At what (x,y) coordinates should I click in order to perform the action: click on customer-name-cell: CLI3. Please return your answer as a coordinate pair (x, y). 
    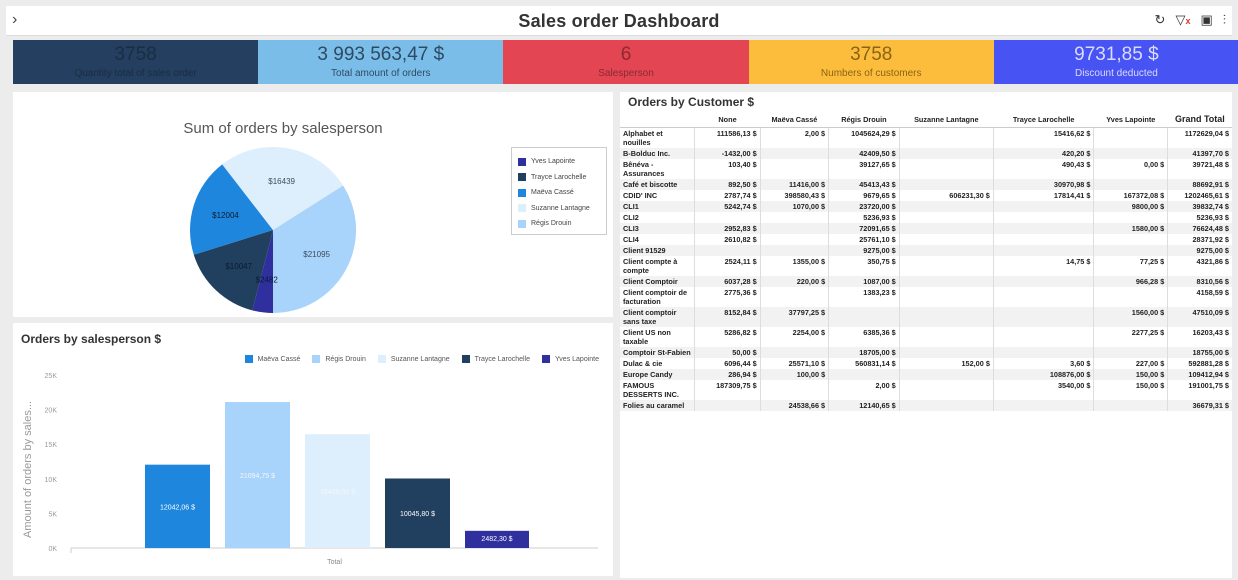
    Looking at the image, I should click on (658, 228).